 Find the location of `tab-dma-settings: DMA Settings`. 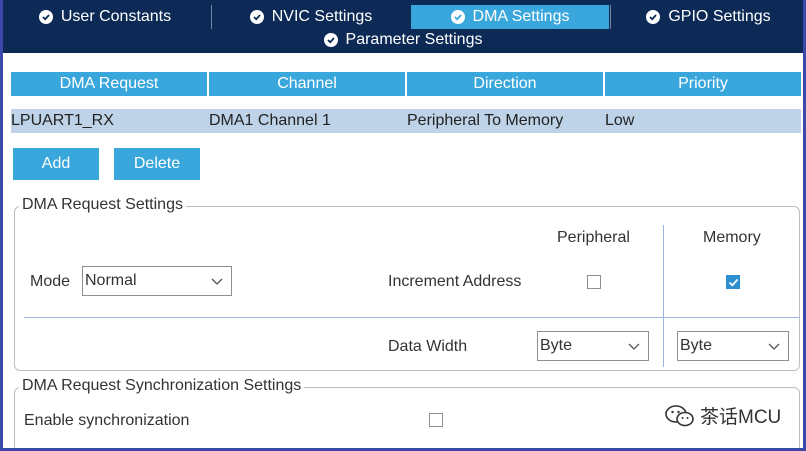

tab-dma-settings: DMA Settings is located at coordinates (510, 17).